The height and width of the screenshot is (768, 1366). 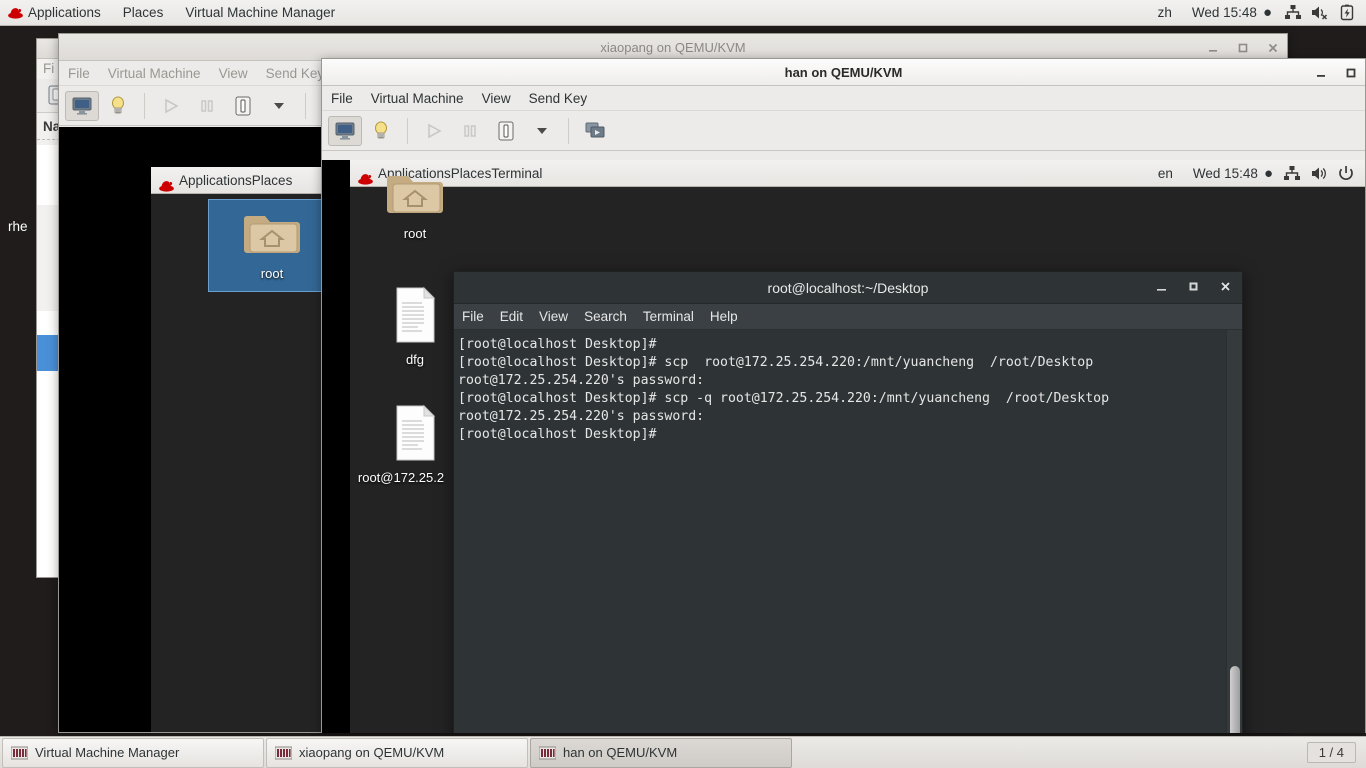 I want to click on power-icon, so click(x=1346, y=173).